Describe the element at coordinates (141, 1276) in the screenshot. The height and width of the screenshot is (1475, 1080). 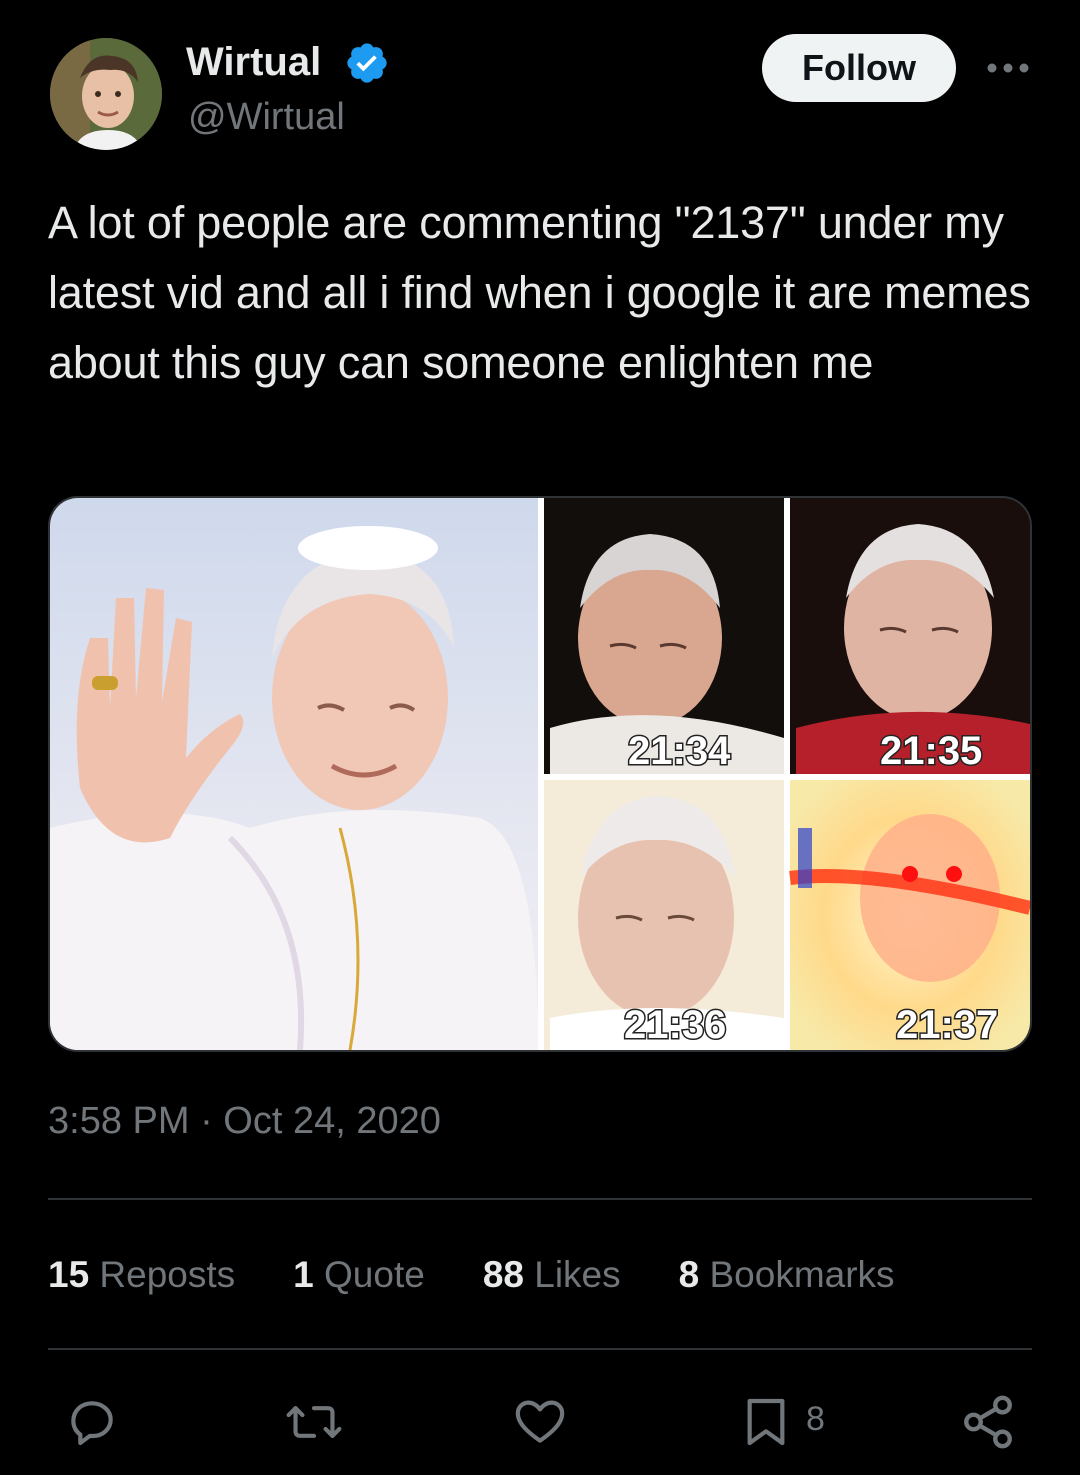
I see `stat-reposts: 15 Reposts` at that location.